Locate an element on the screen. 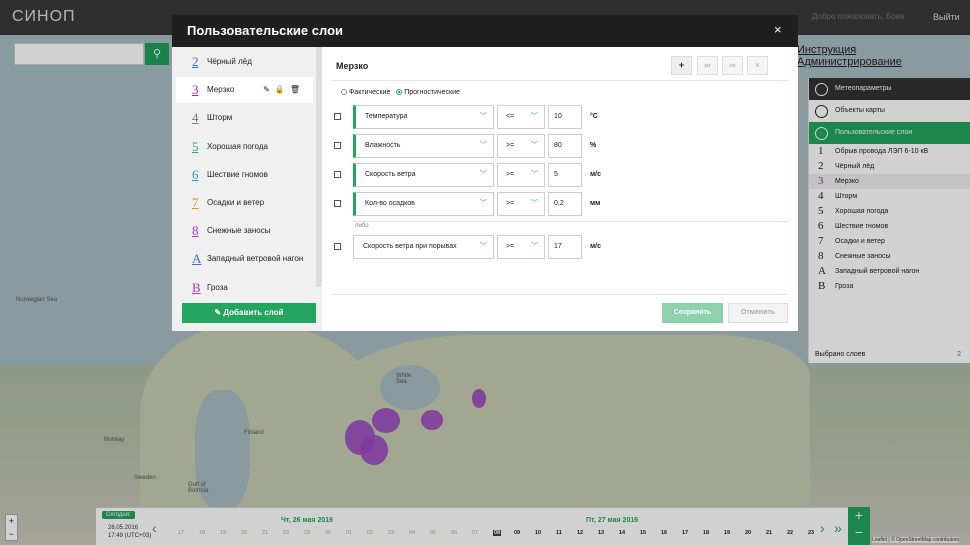 The height and width of the screenshot is (545, 970). modal-layer-item: B Гроза is located at coordinates (244, 288).